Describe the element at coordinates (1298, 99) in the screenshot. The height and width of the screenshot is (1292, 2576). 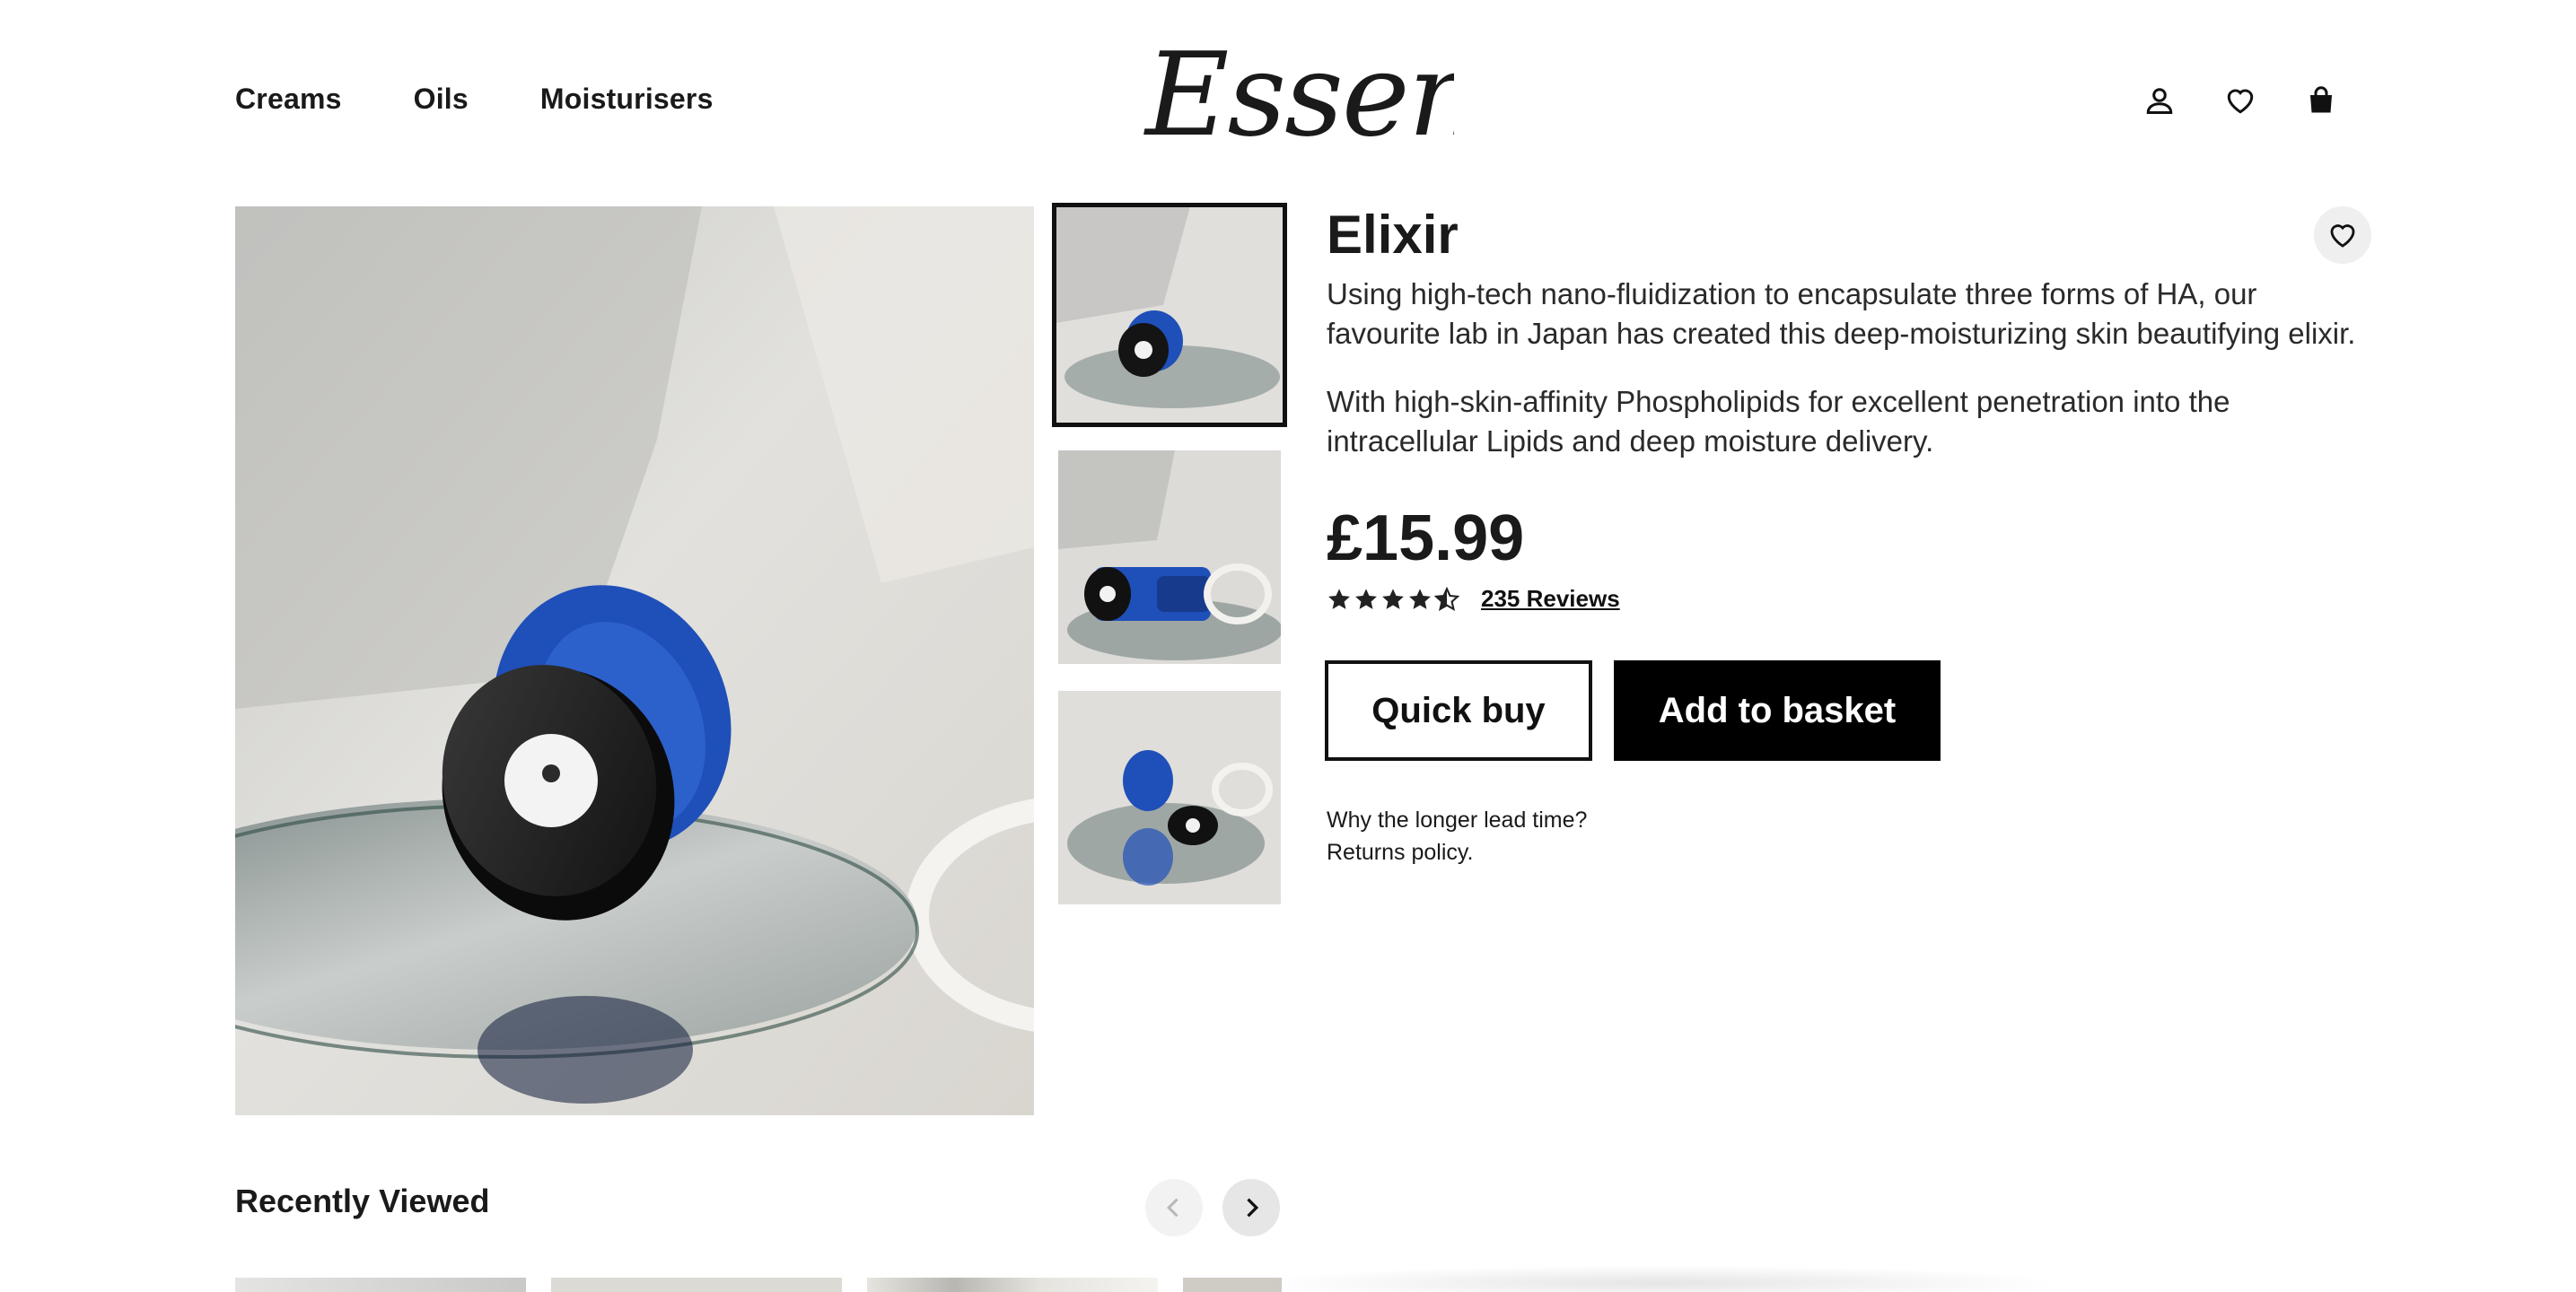
I see `logo-text: Essence` at that location.